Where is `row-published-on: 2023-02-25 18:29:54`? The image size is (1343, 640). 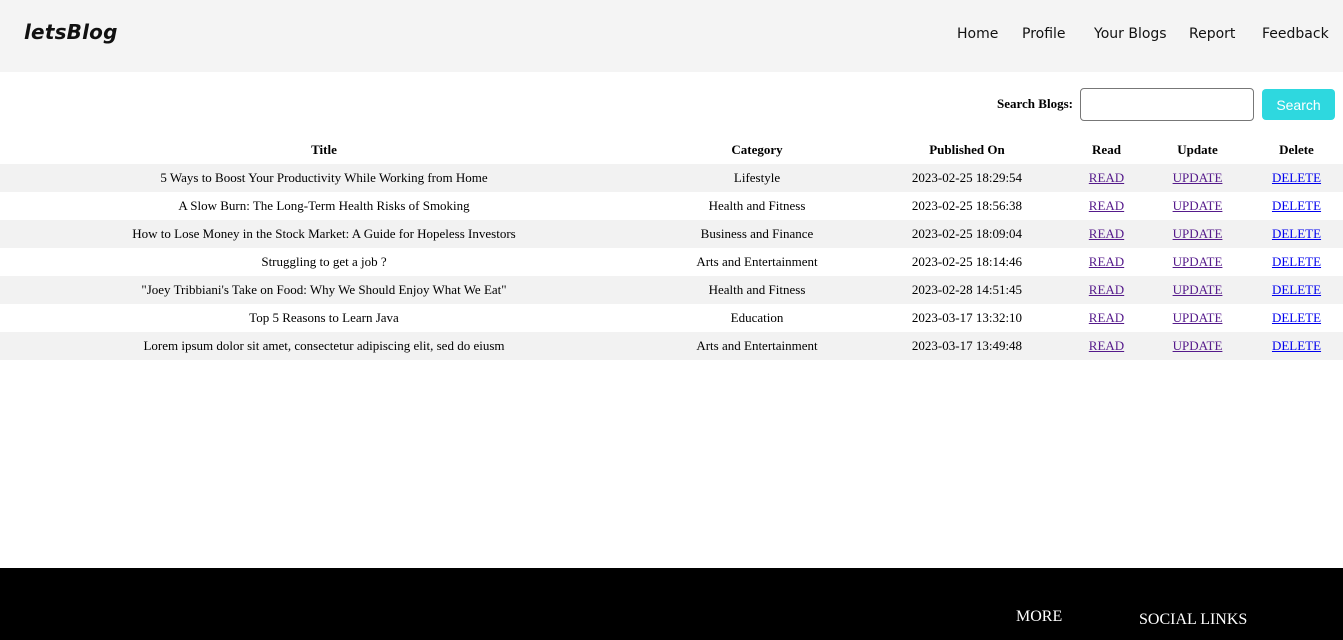 row-published-on: 2023-02-25 18:29:54 is located at coordinates (967, 177).